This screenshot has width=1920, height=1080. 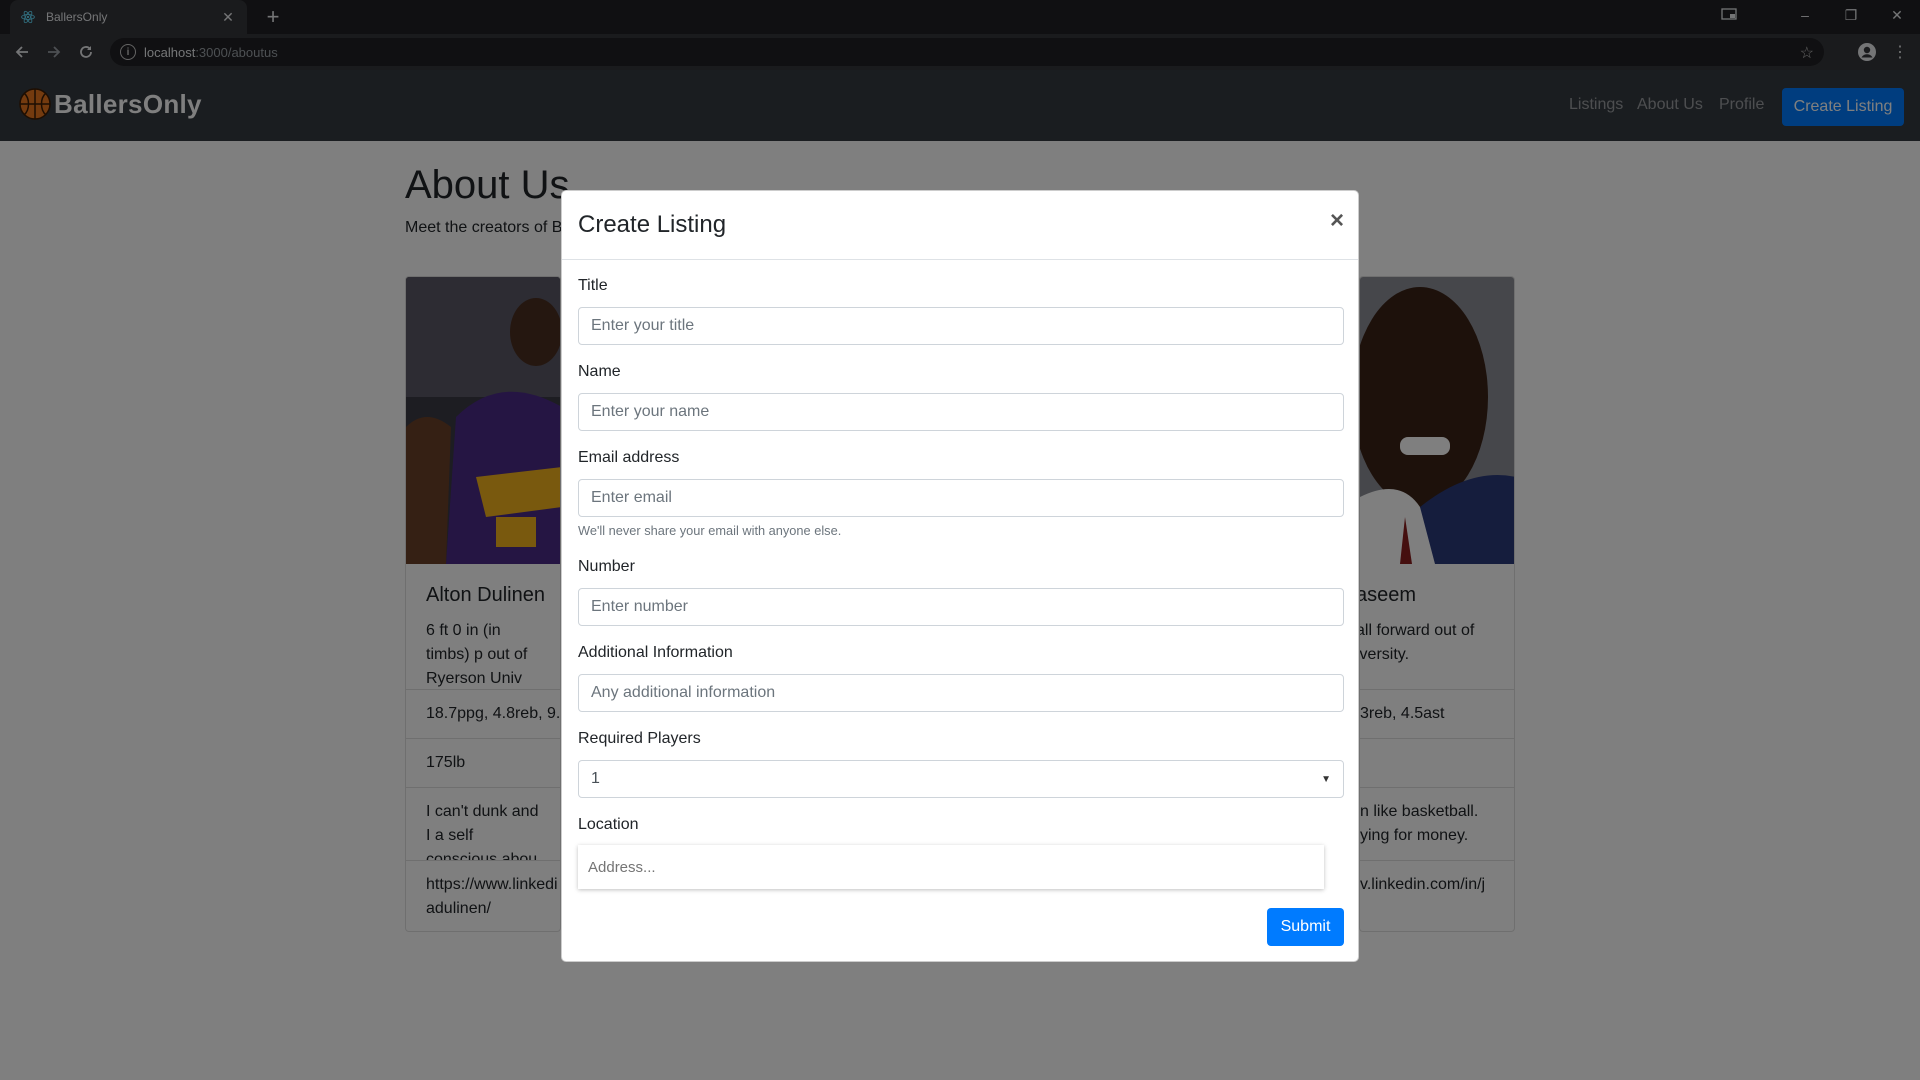 What do you see at coordinates (639, 738) in the screenshot?
I see `required-players-label: Required Players` at bounding box center [639, 738].